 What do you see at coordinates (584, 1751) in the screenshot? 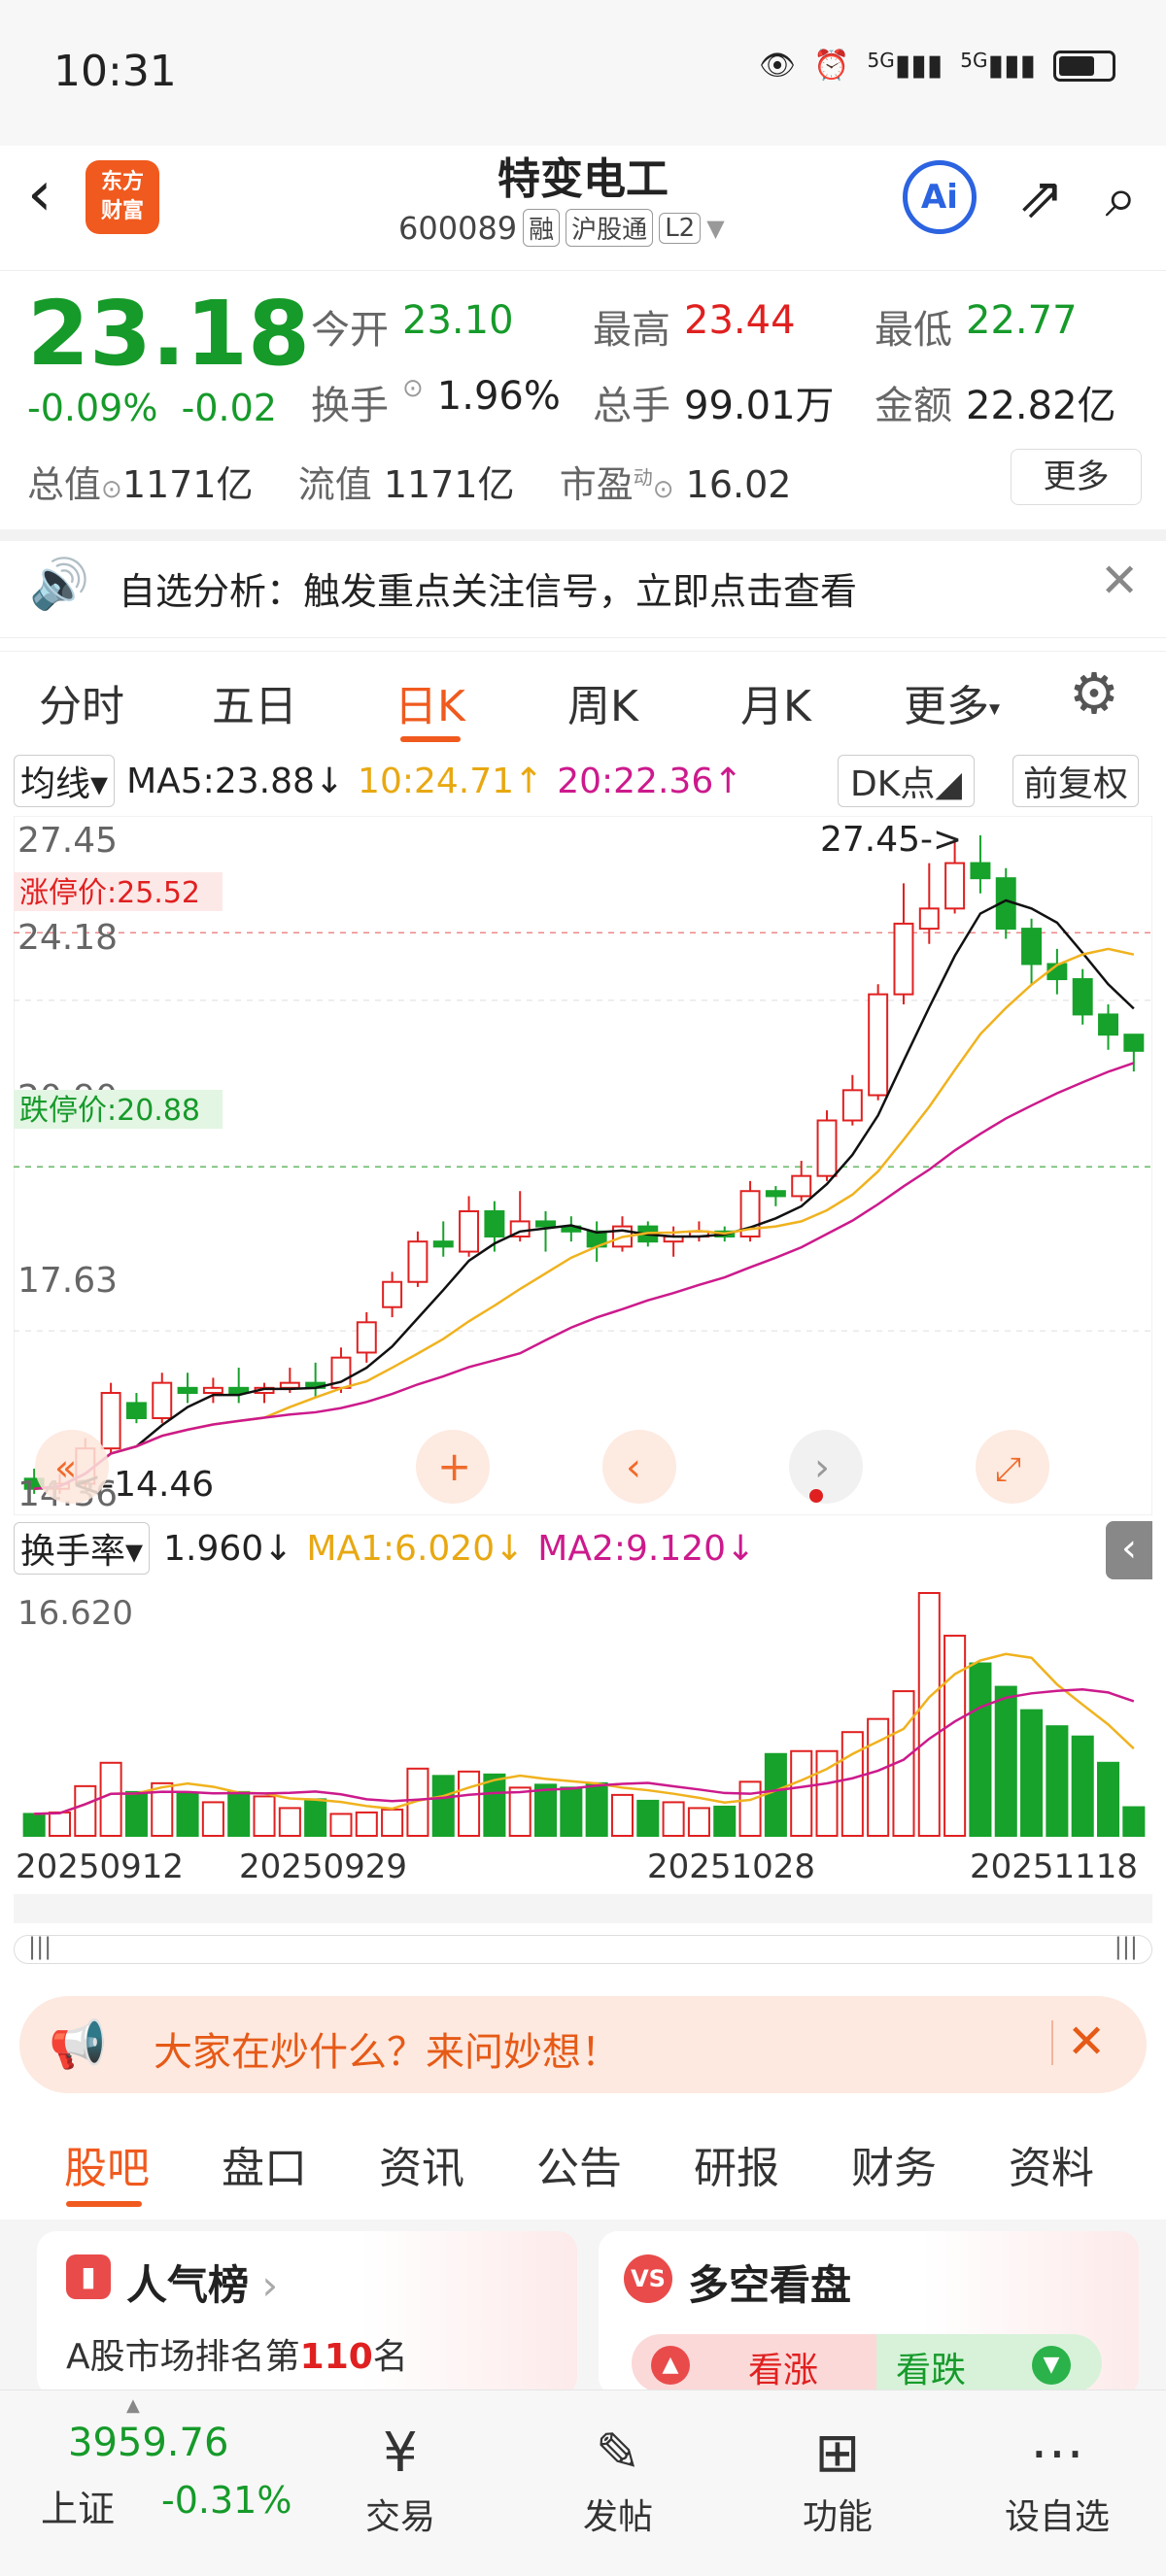
I see `turnover-ma-line` at bounding box center [584, 1751].